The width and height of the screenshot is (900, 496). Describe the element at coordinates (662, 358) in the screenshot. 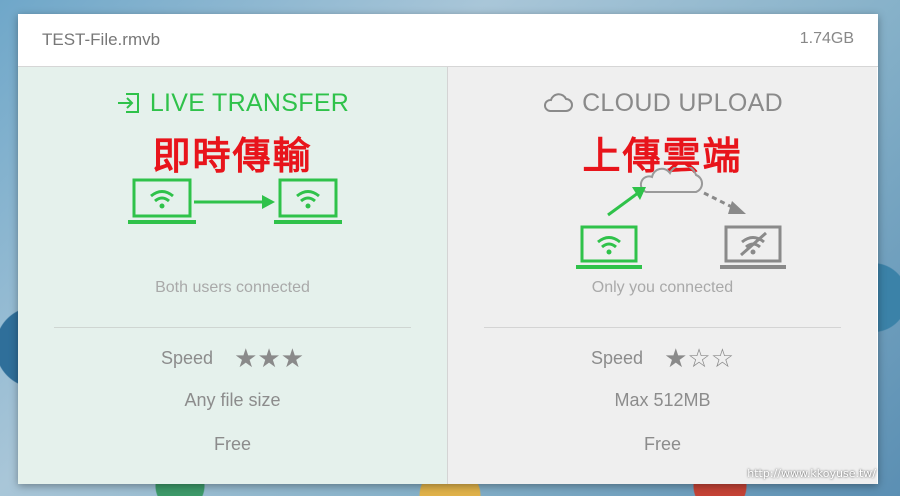

I see `cloud-speed-row: Speed ★☆☆` at that location.